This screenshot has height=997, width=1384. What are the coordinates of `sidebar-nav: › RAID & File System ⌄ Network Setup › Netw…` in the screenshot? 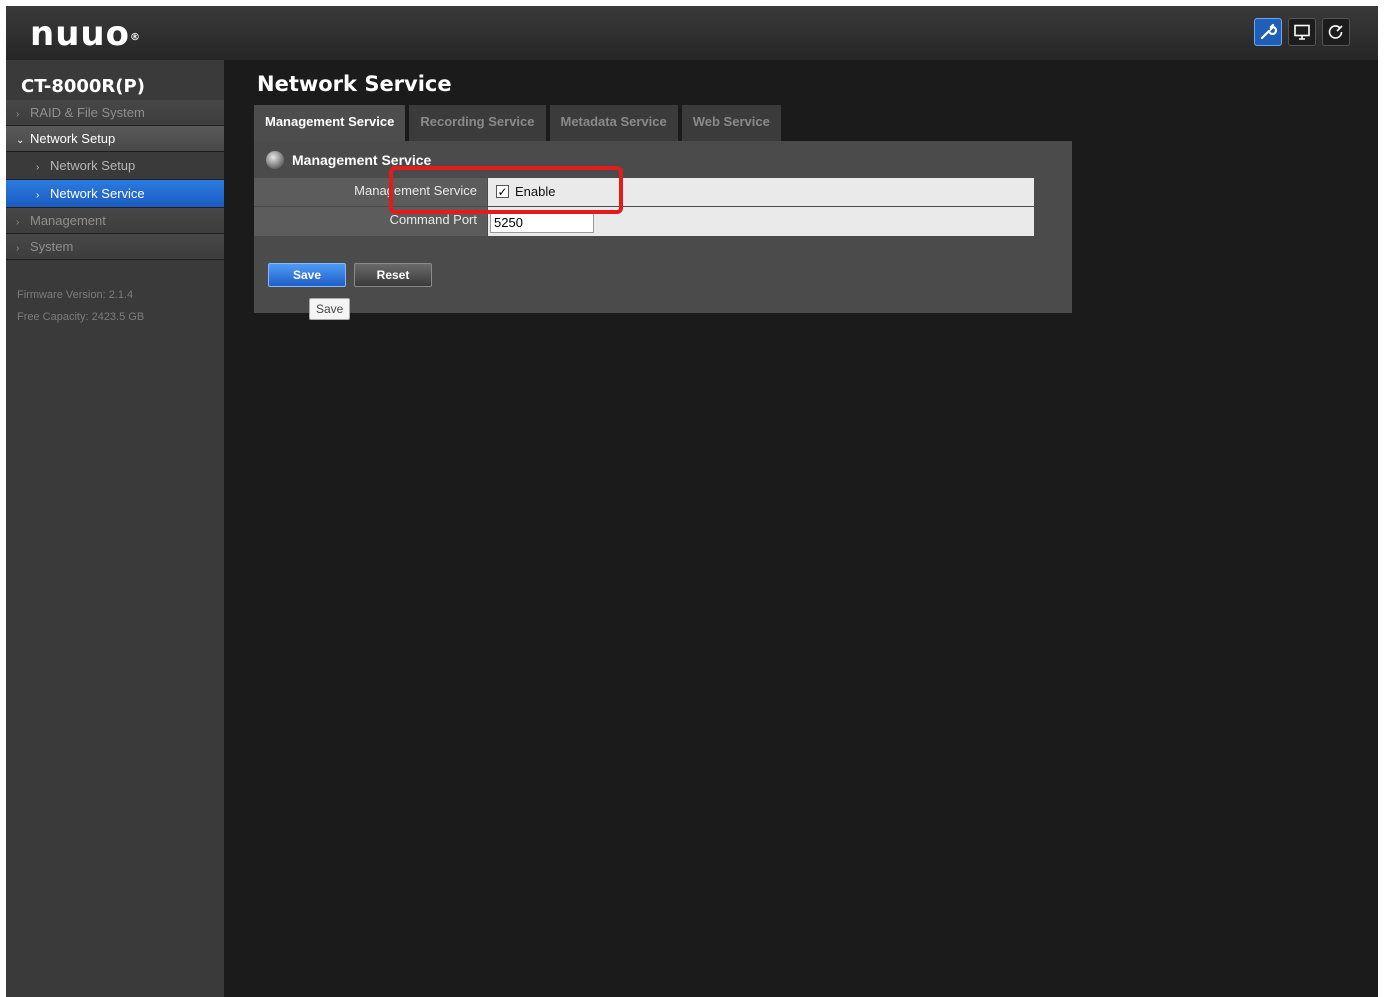 It's located at (115, 180).